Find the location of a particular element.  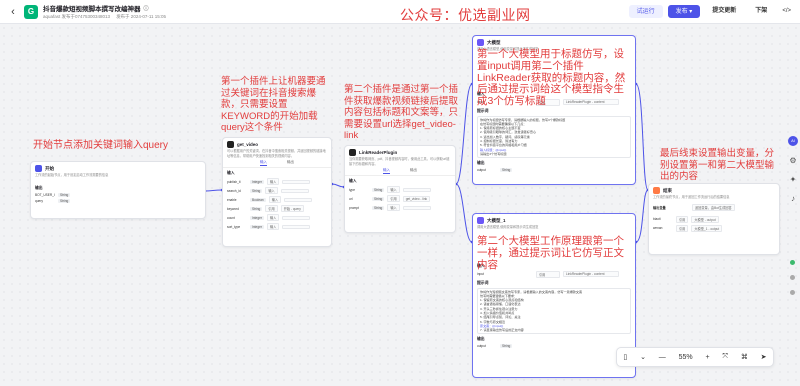

plugin1-tabs: 输入 输出 is located at coordinates (277, 164).